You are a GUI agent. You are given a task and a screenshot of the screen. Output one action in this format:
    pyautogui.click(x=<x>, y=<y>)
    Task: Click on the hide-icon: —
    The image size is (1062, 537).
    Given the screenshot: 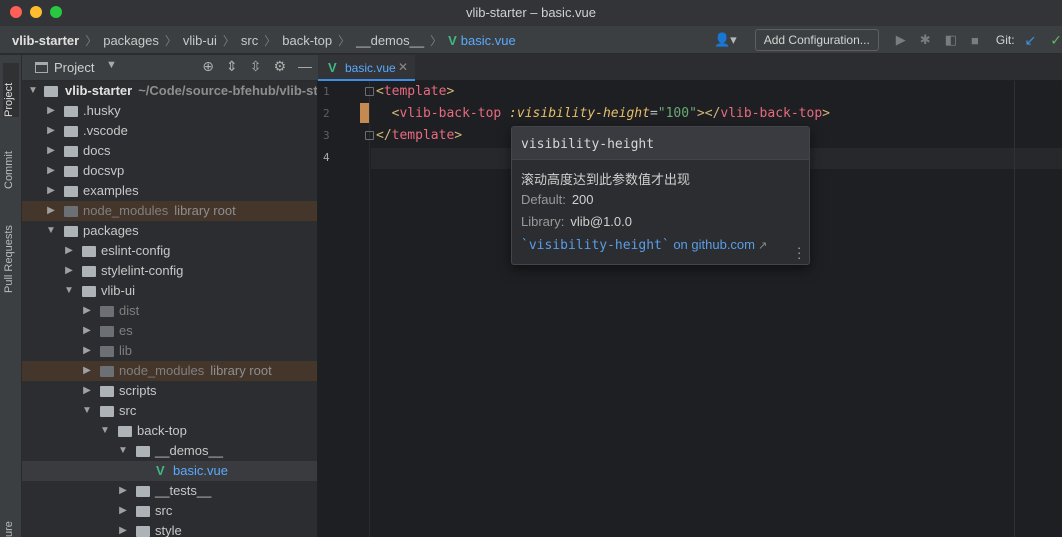 What is the action you would take?
    pyautogui.click(x=305, y=66)
    